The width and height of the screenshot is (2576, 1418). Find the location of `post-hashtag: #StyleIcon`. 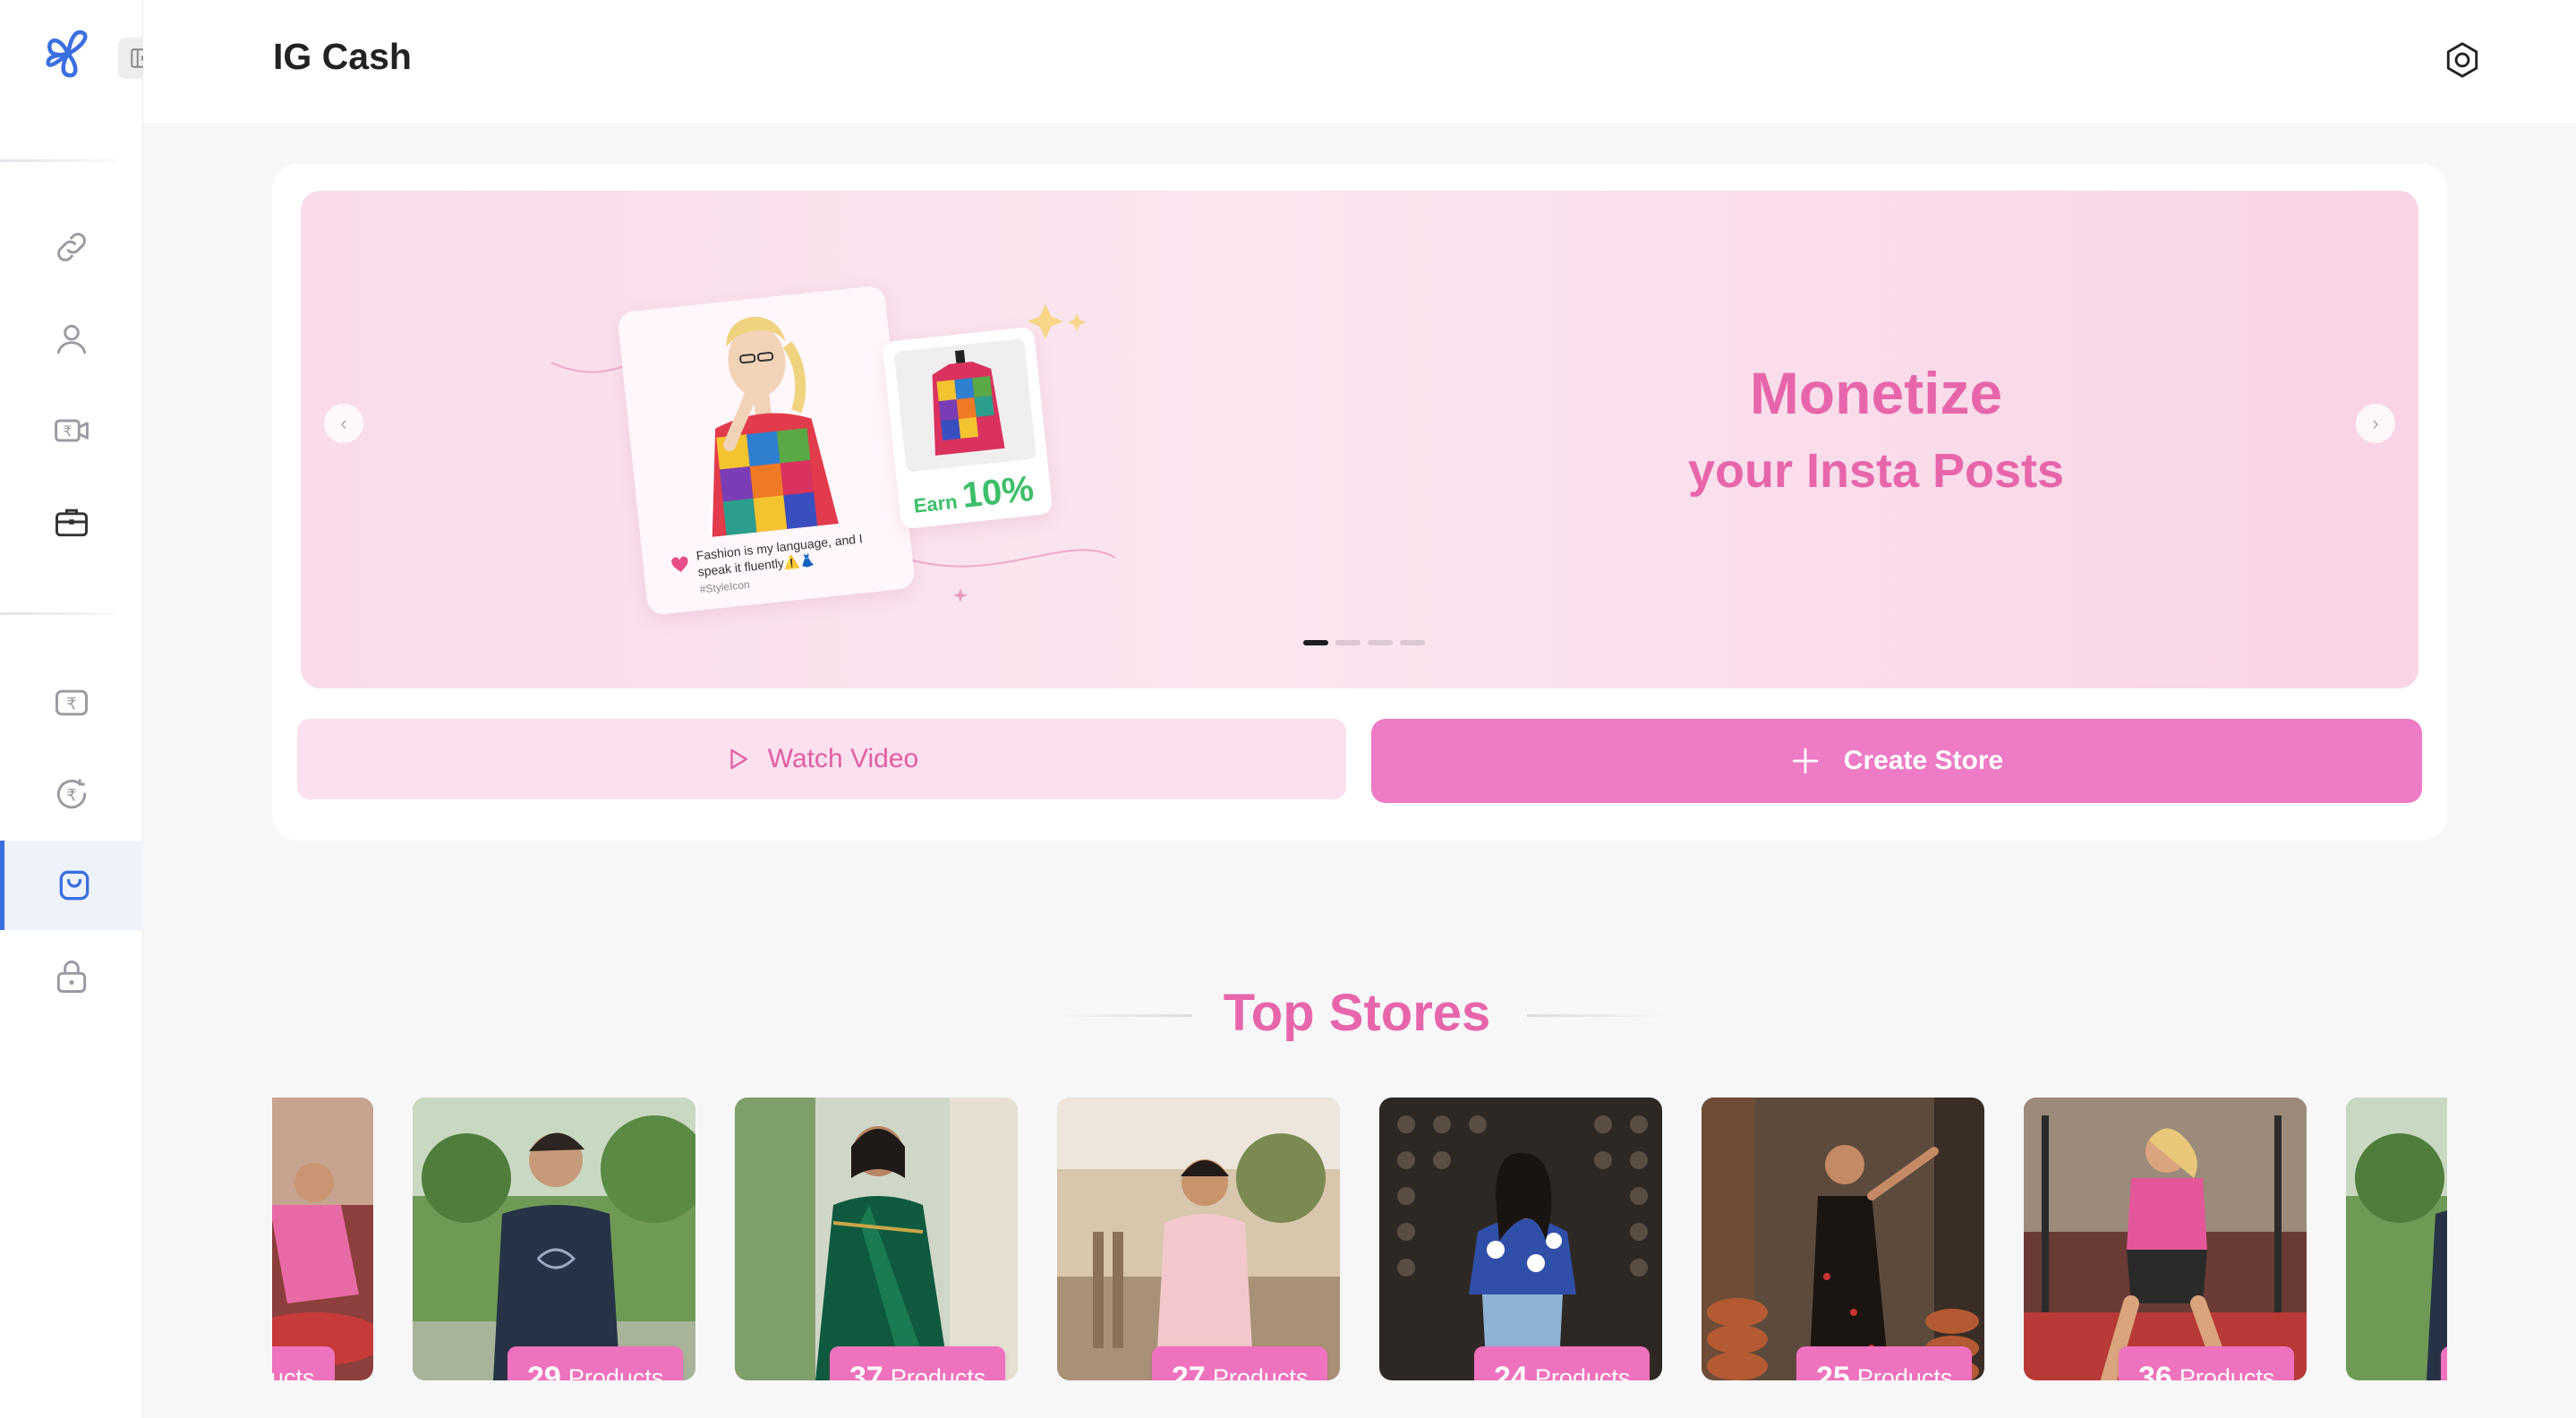

post-hashtag: #StyleIcon is located at coordinates (725, 586).